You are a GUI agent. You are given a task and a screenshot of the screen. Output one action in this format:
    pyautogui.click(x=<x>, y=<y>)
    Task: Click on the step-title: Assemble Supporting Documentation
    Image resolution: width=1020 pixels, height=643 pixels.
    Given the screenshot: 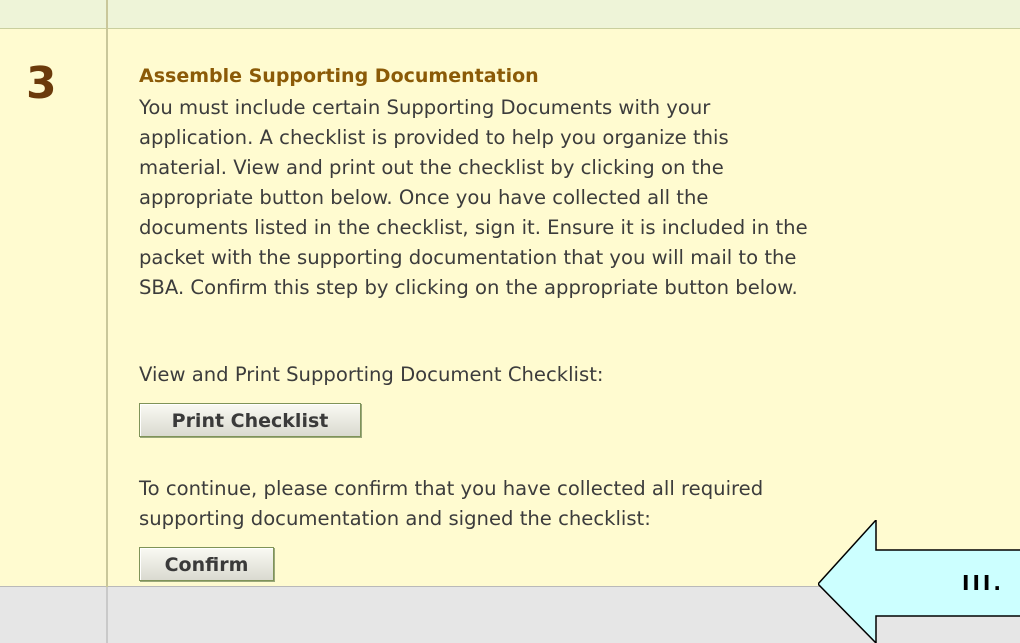 What is the action you would take?
    pyautogui.click(x=339, y=76)
    